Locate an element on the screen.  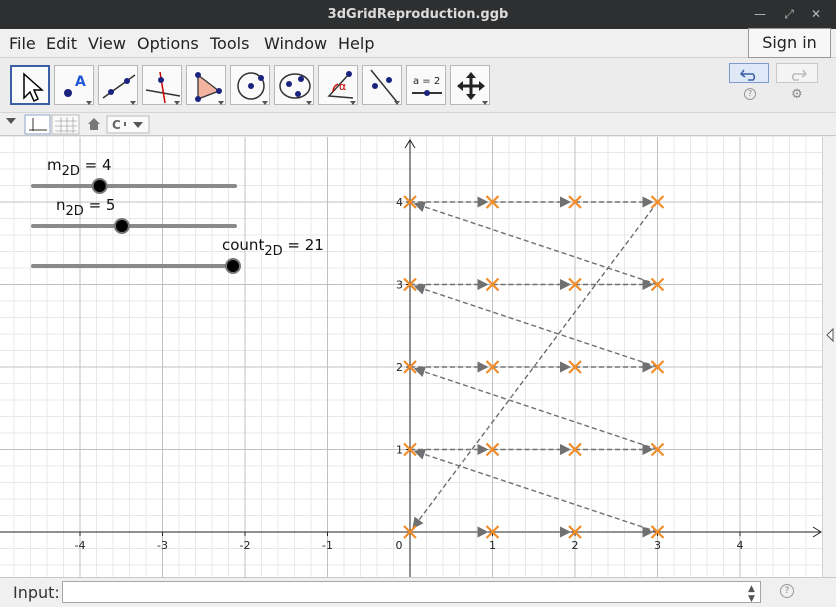
svg-text: C is located at coordinates (116, 125).